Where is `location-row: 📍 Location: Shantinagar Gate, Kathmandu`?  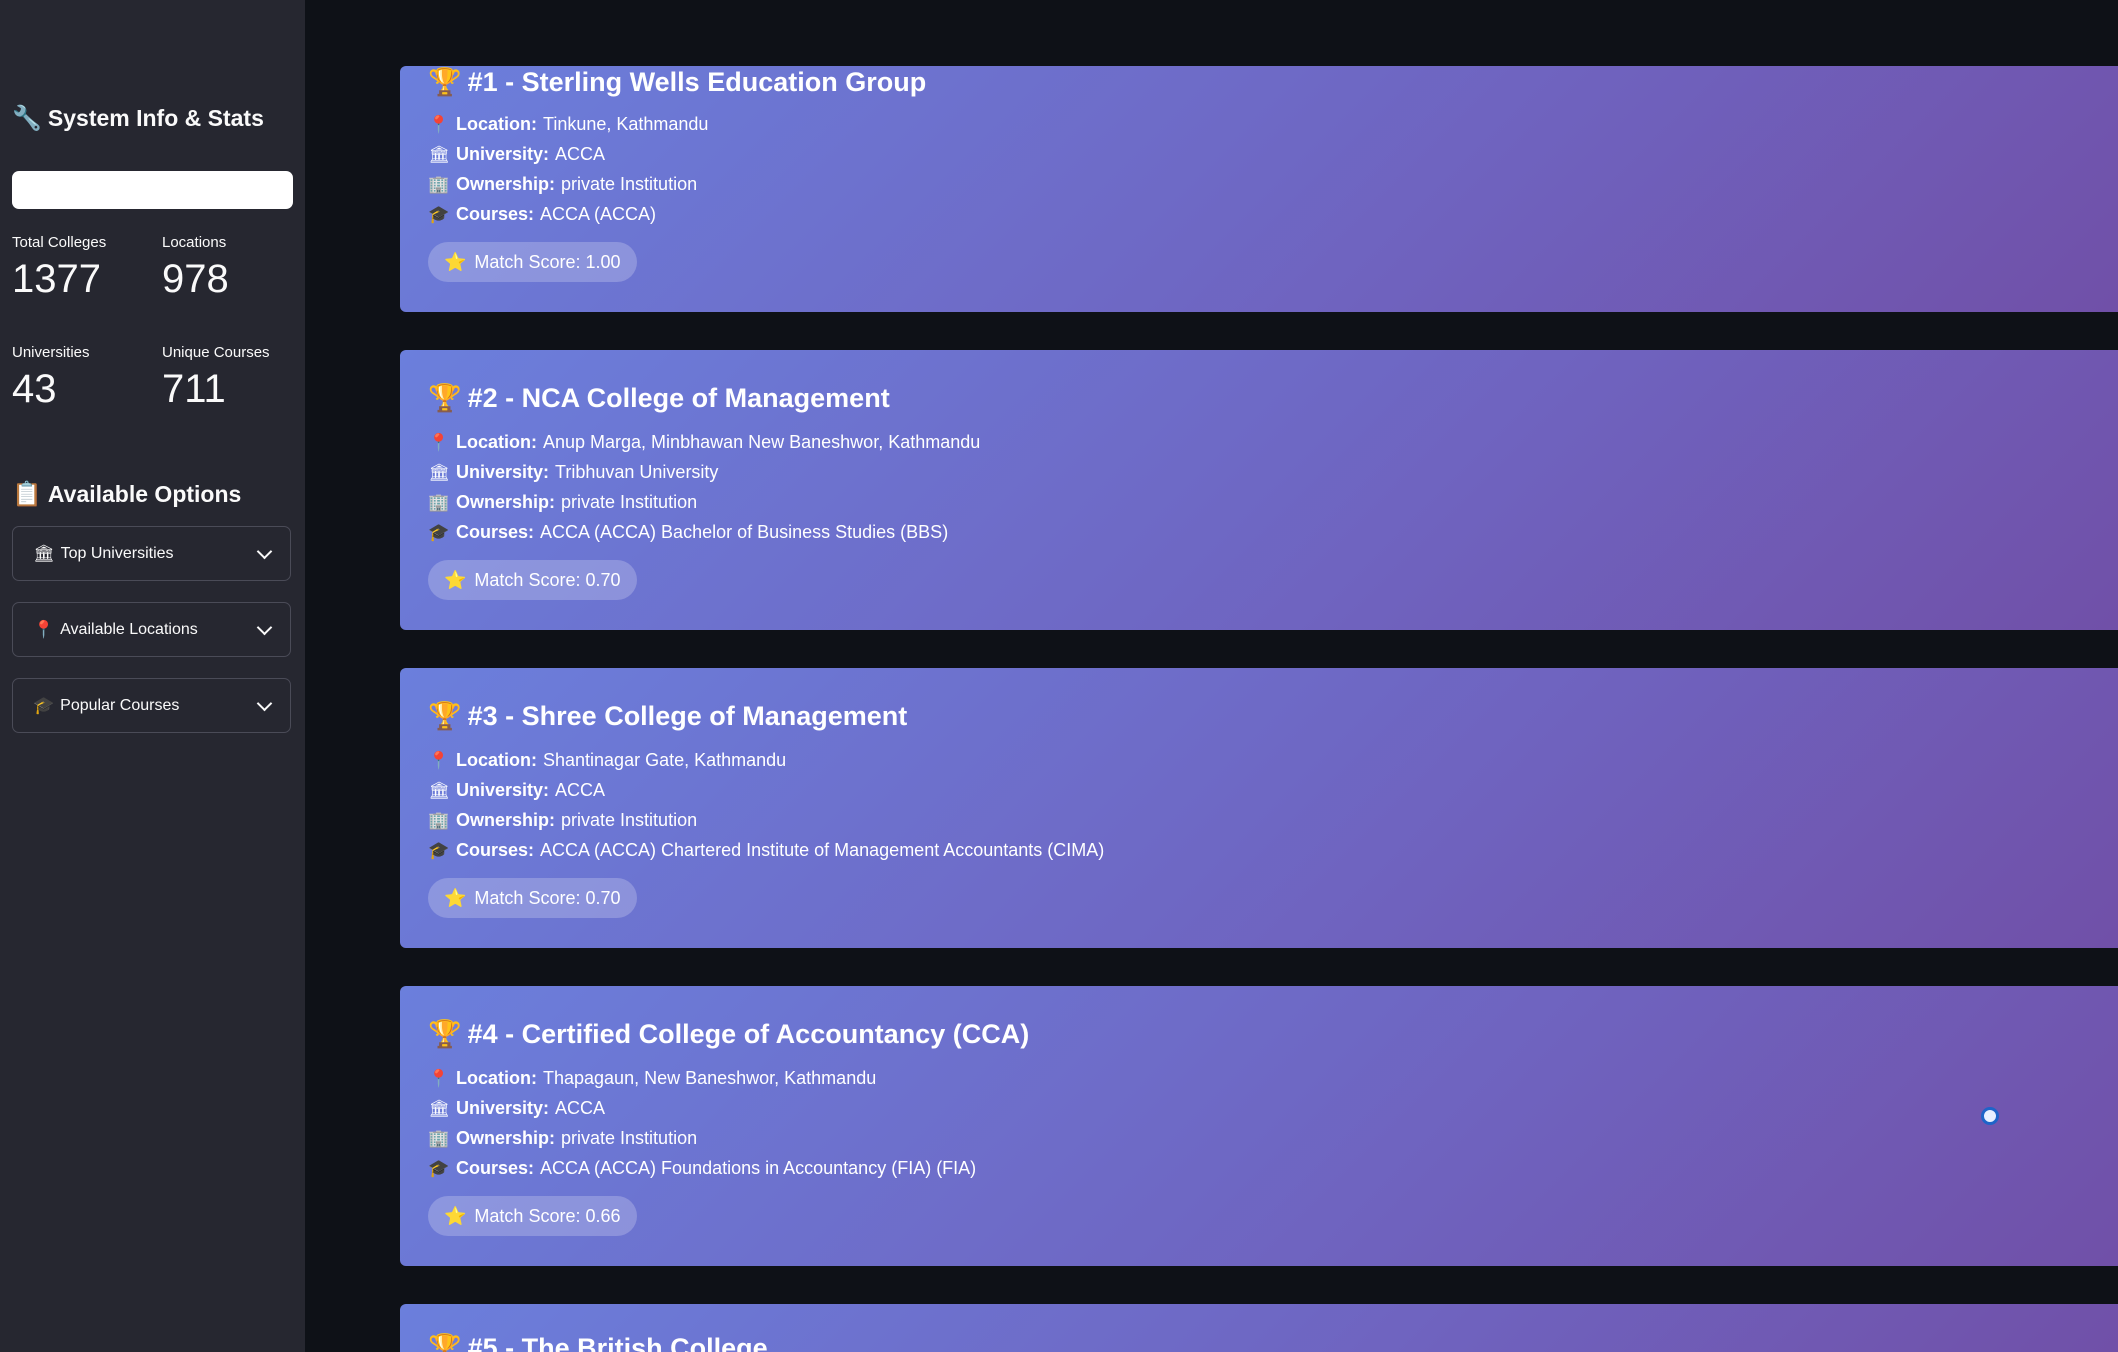 location-row: 📍 Location: Shantinagar Gate, Kathmandu is located at coordinates (607, 760).